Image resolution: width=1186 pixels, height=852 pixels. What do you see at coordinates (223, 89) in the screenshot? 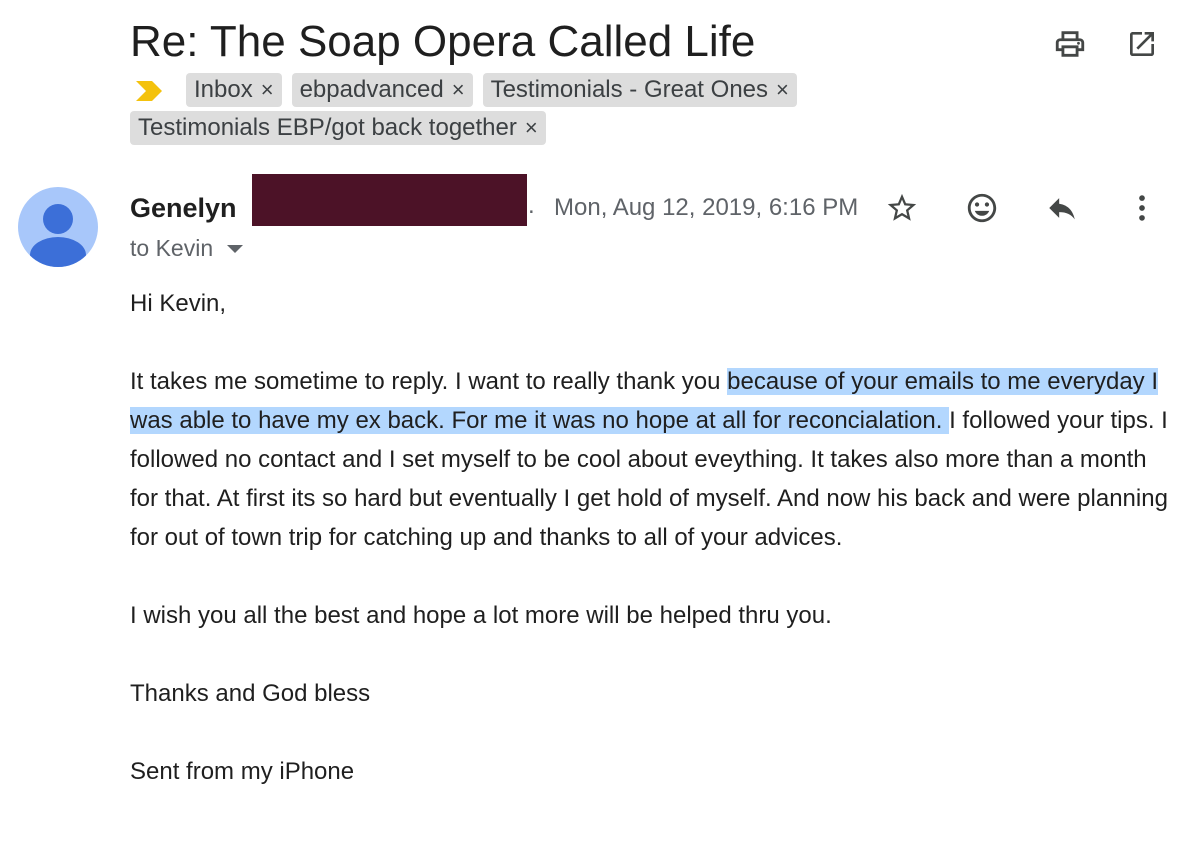
I see `label-name: Inbox` at bounding box center [223, 89].